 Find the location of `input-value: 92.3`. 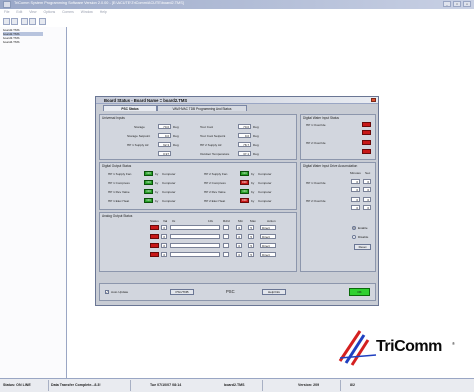

input-value: 92.3 is located at coordinates (164, 144).